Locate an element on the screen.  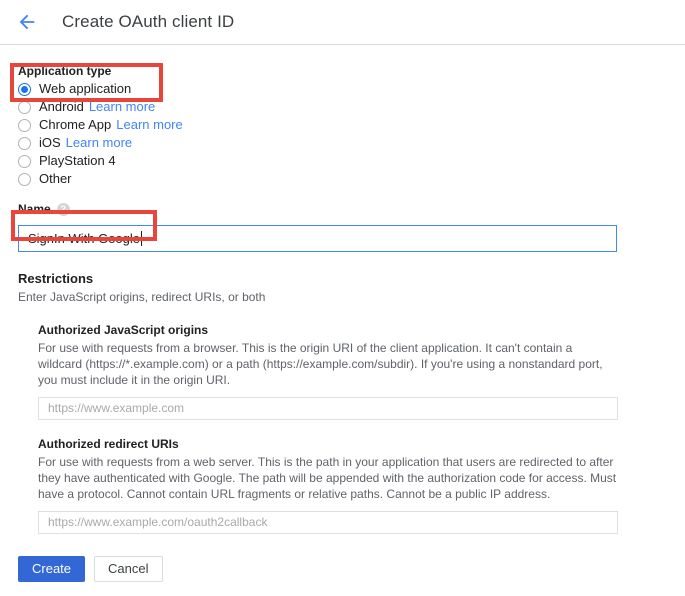
redirect-uris-title: Authorized redirect URIs is located at coordinates (108, 444).